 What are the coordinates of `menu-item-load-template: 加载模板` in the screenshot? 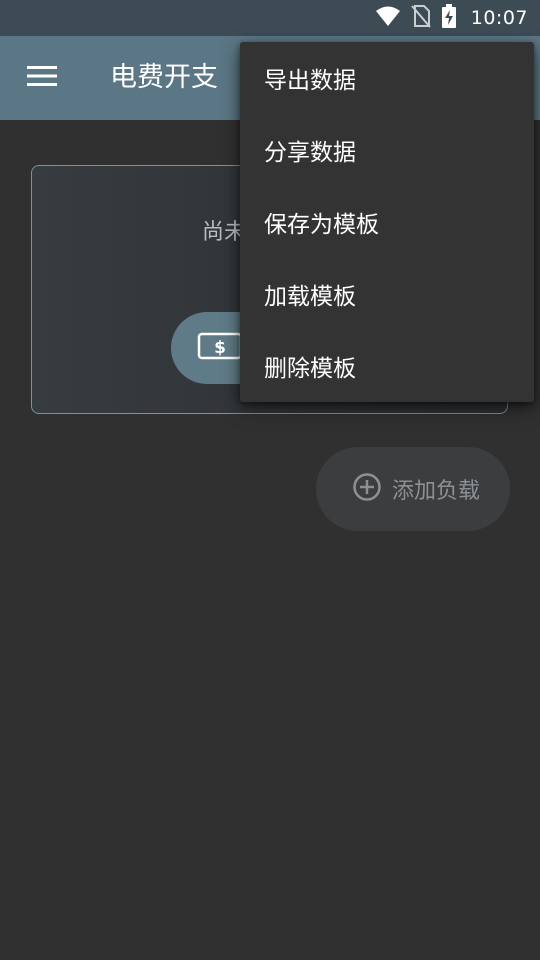 It's located at (387, 294).